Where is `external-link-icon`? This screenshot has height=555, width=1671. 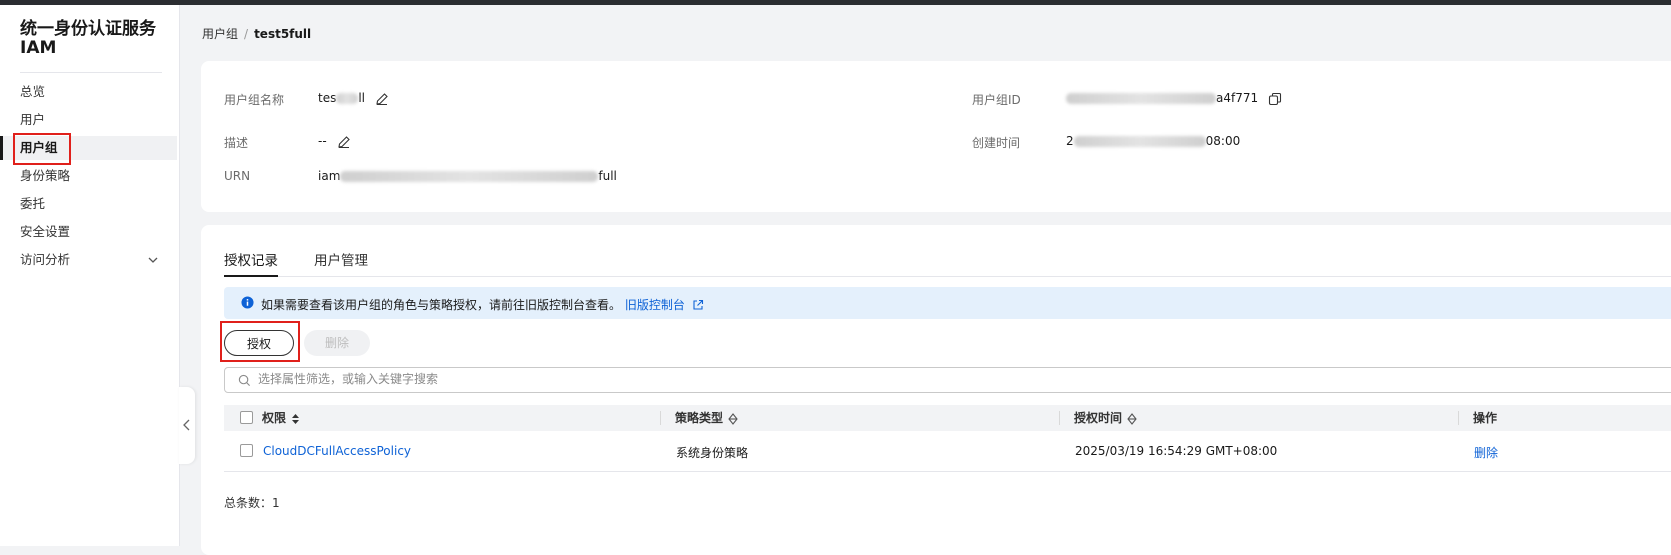 external-link-icon is located at coordinates (698, 305).